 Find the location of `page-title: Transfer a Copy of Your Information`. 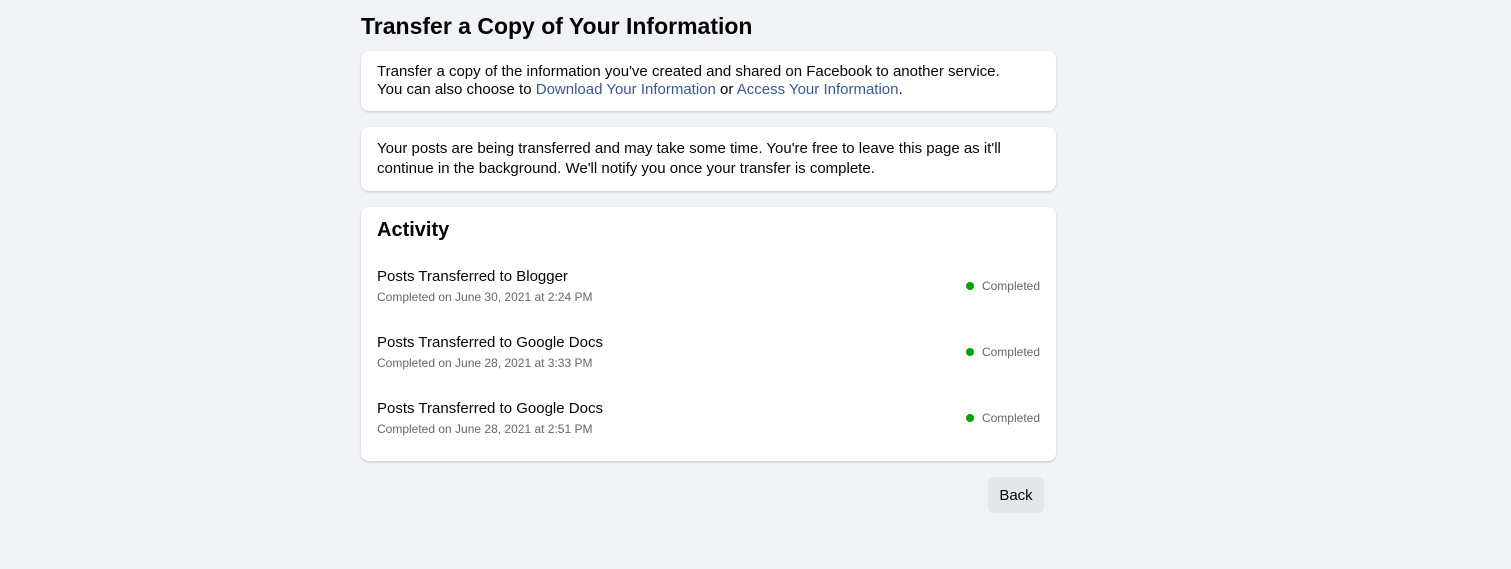

page-title: Transfer a Copy of Your Information is located at coordinates (557, 26).